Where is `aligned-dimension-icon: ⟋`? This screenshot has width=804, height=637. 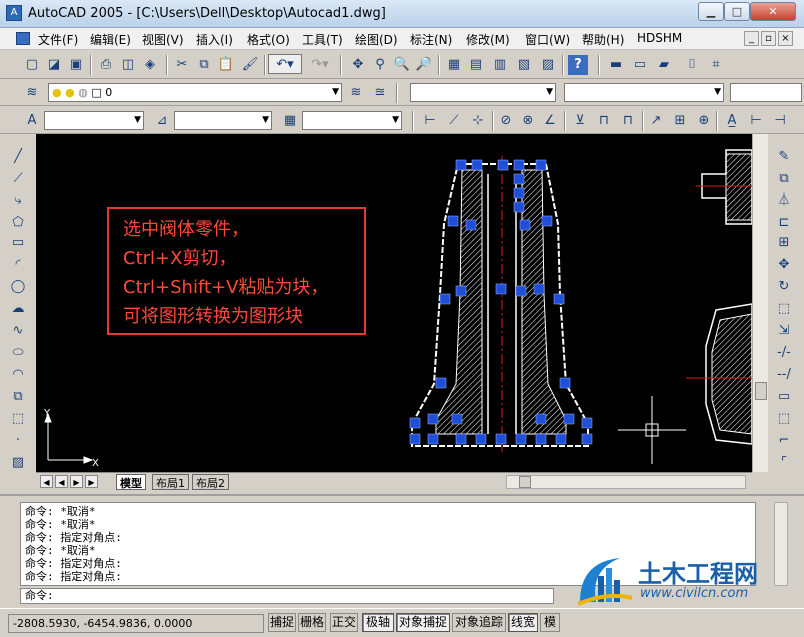 aligned-dimension-icon: ⟋ is located at coordinates (454, 121).